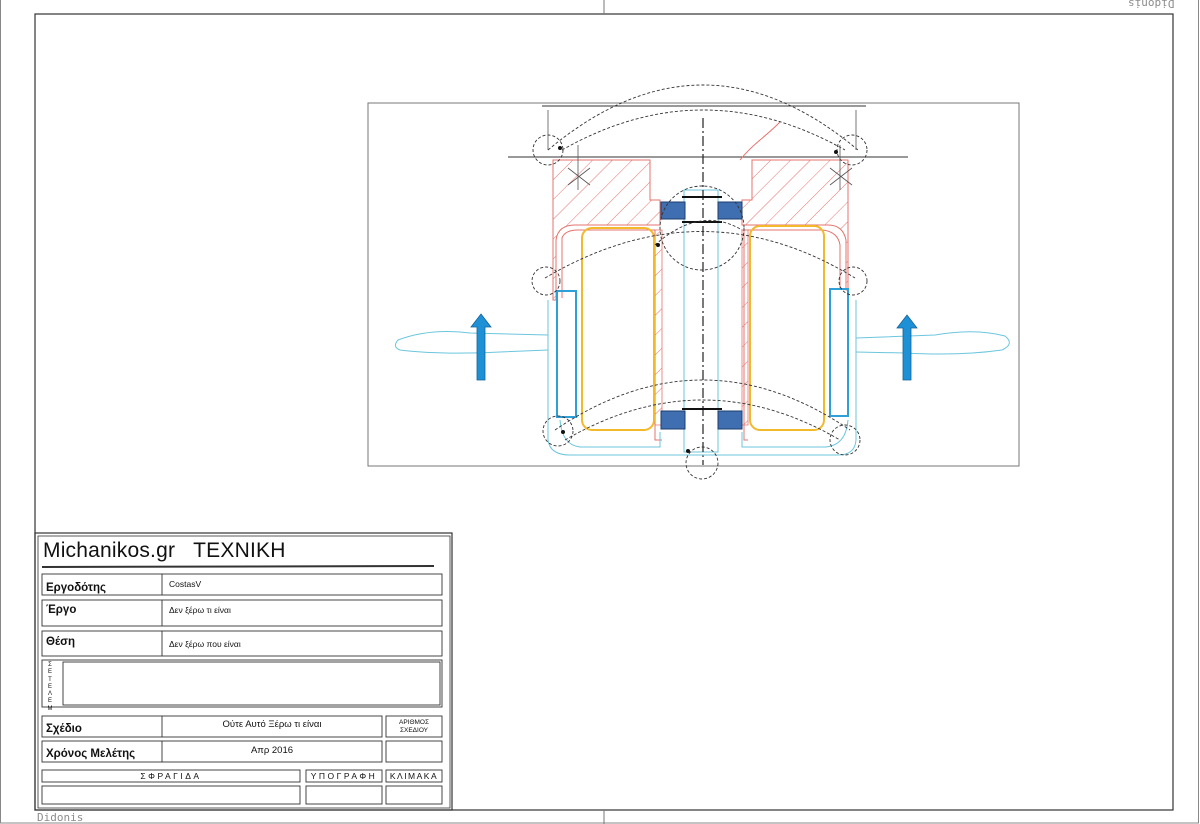  I want to click on dashed-rotation-arcs, so click(701, 262).